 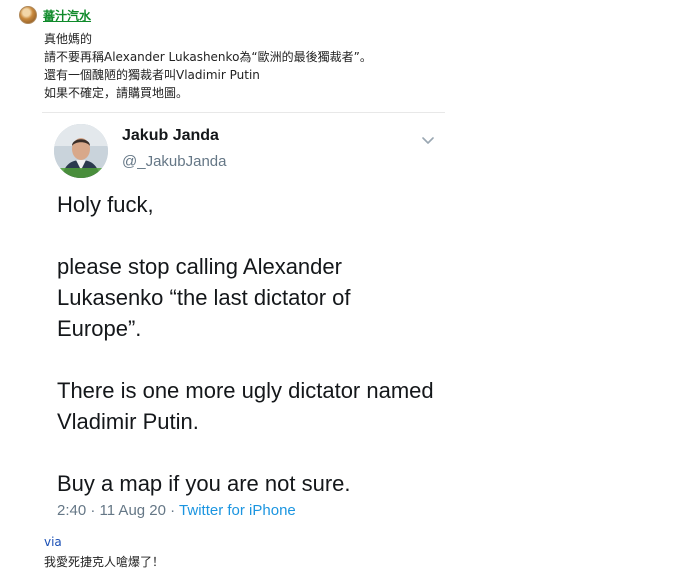 What do you see at coordinates (237, 510) in the screenshot?
I see `tweet-source-link: Twitter for iPhone` at bounding box center [237, 510].